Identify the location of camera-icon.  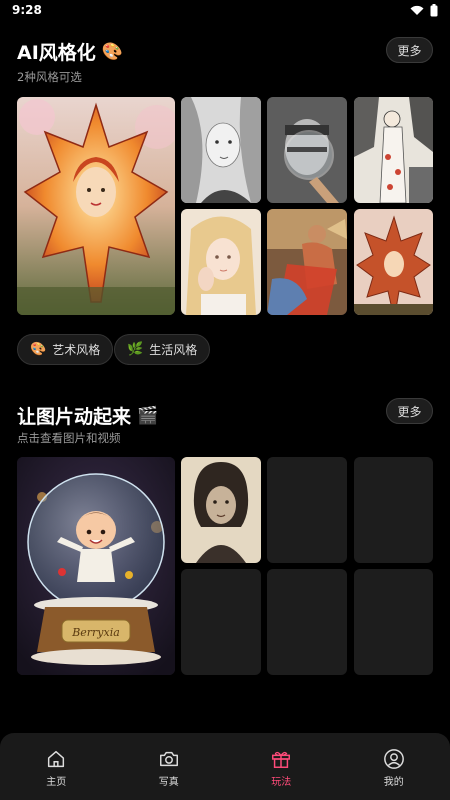
(168, 759).